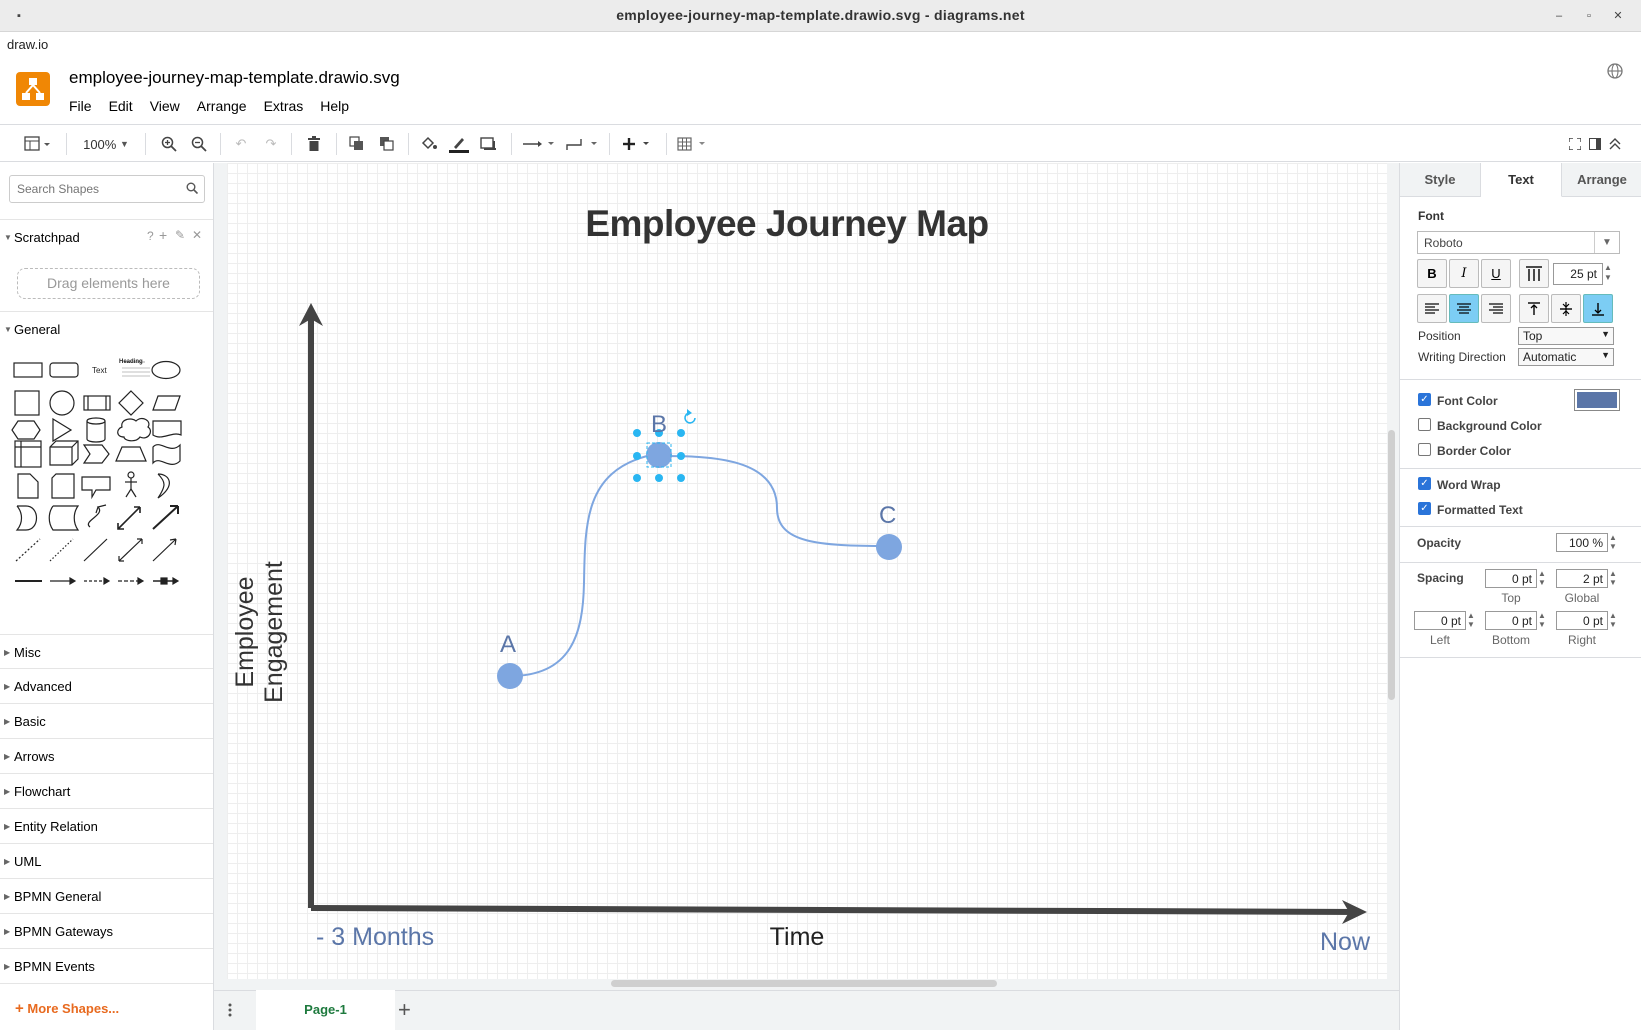 The width and height of the screenshot is (1641, 1030). What do you see at coordinates (489, 144) in the screenshot?
I see `shadow-icon` at bounding box center [489, 144].